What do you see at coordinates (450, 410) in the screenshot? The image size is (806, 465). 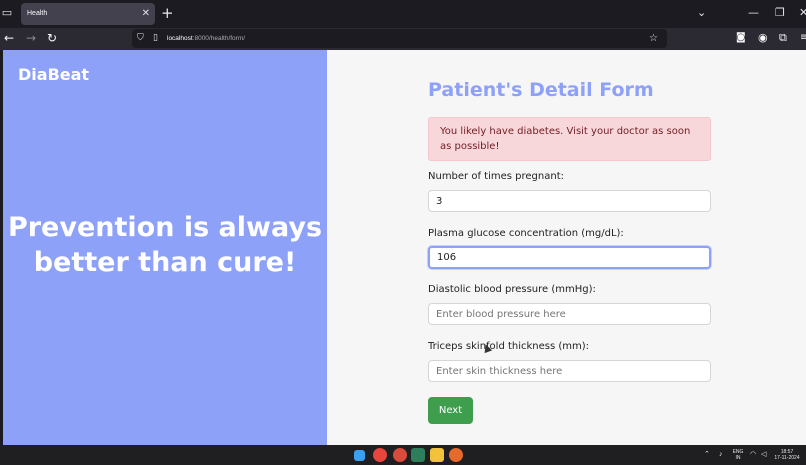 I see `next-button: Next` at bounding box center [450, 410].